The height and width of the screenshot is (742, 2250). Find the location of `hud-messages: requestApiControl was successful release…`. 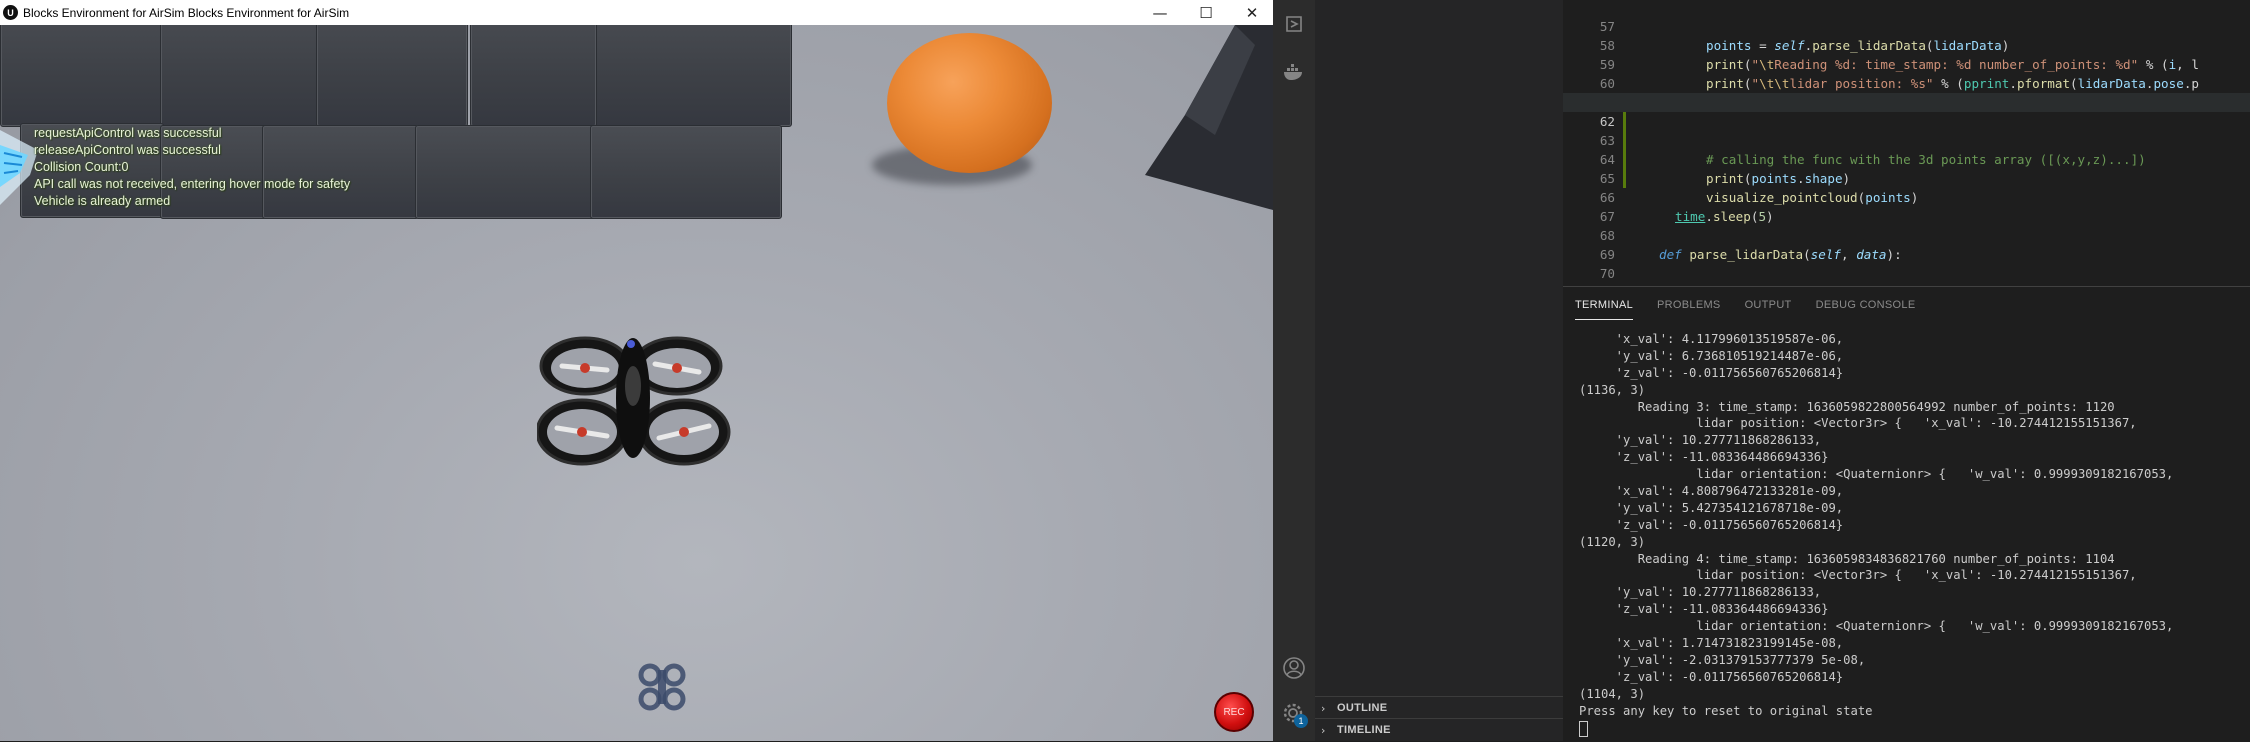

hud-messages: requestApiControl was successful release… is located at coordinates (192, 167).